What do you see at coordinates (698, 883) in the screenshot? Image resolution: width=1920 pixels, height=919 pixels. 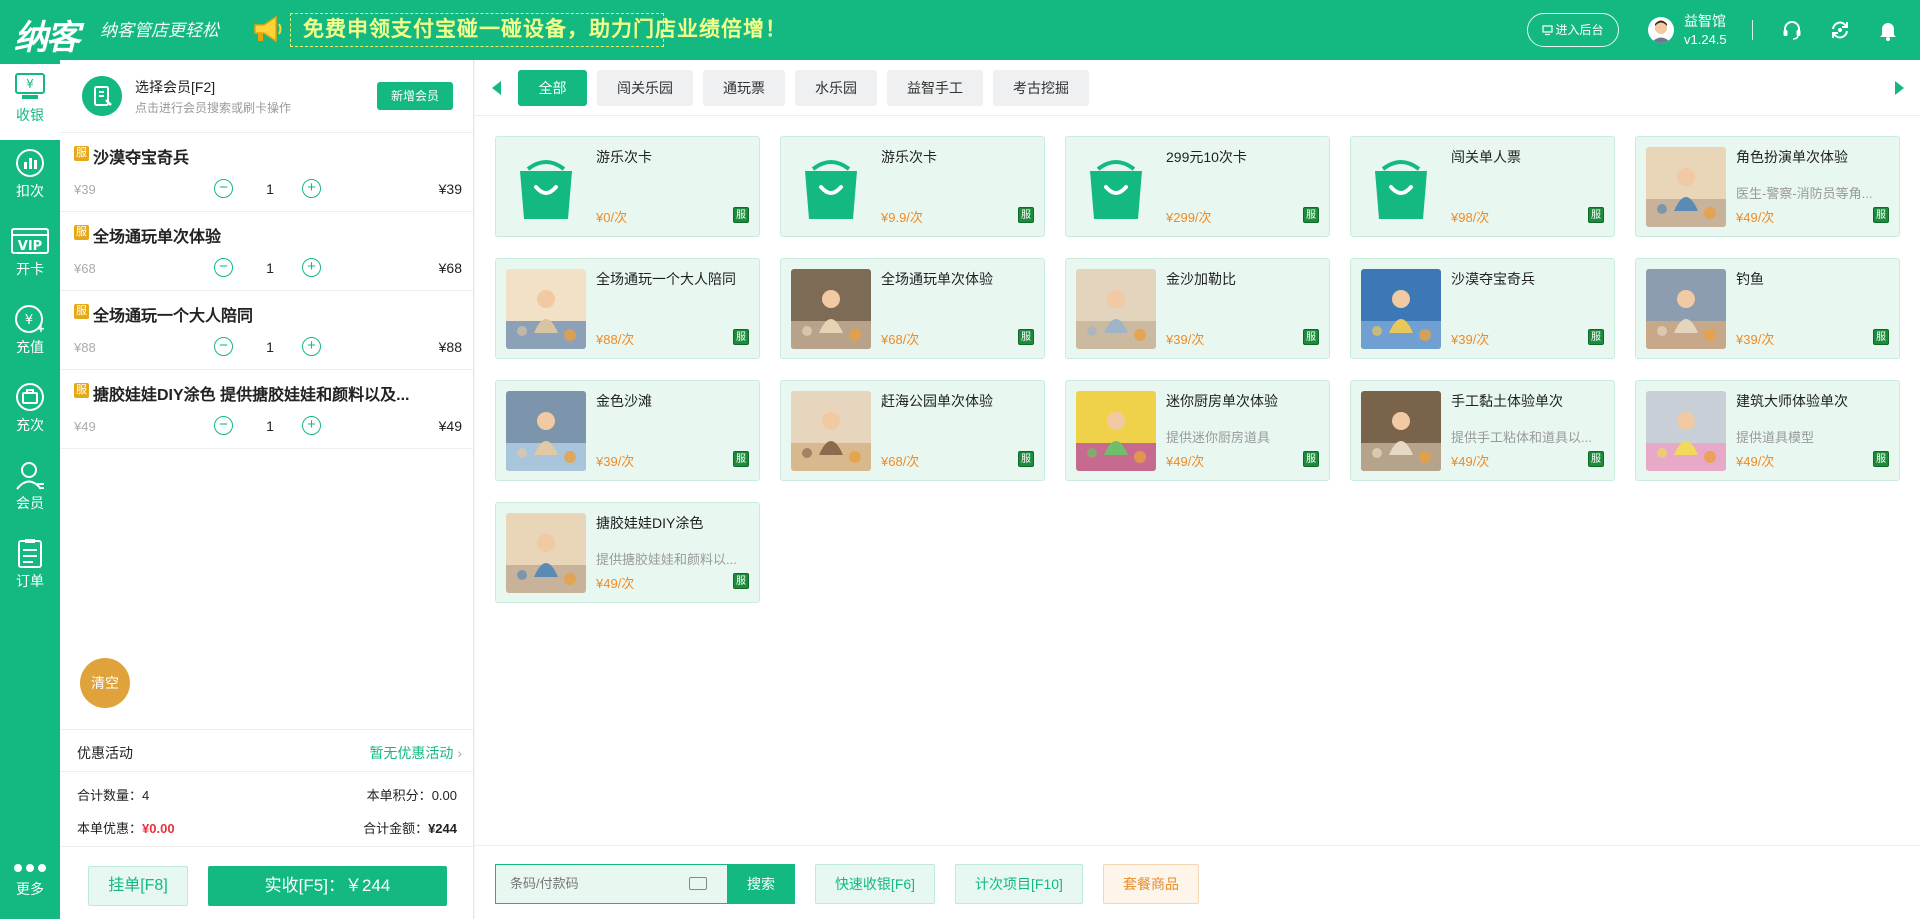 I see `keyboard-icon` at bounding box center [698, 883].